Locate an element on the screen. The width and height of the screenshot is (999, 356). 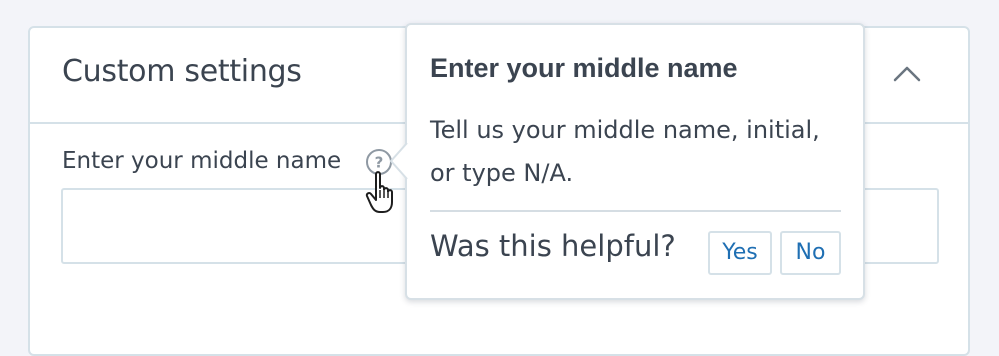
feedback-question: Was this helpful? is located at coordinates (553, 246).